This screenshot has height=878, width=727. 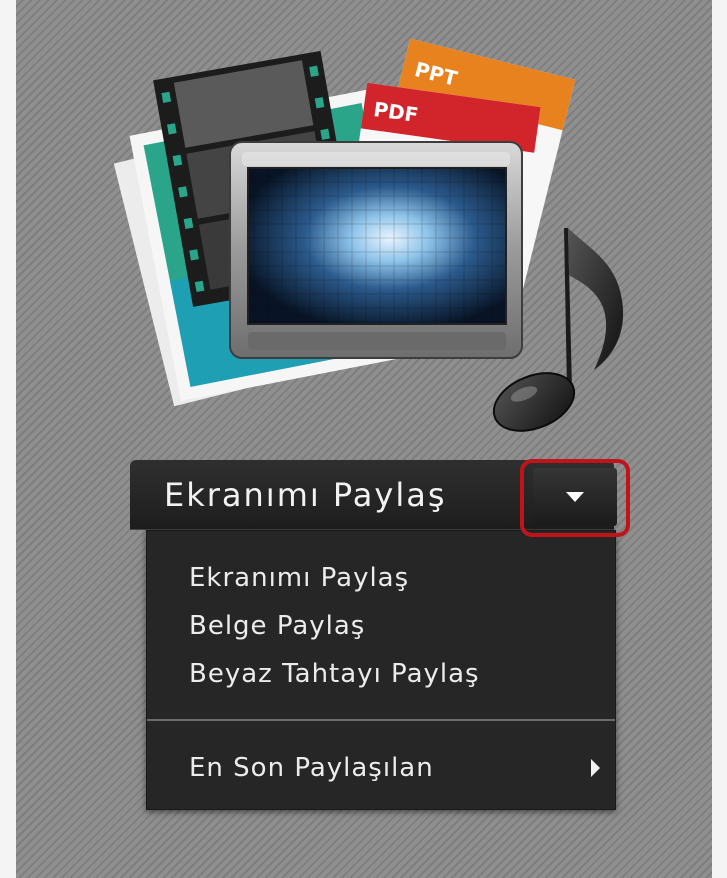 I want to click on menu-separator, so click(x=381, y=720).